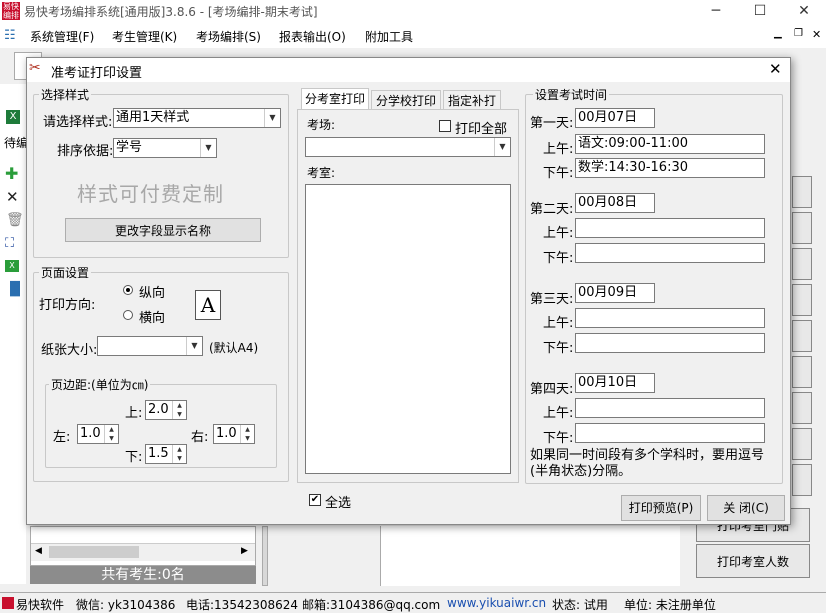  Describe the element at coordinates (150, 346) in the screenshot. I see `paper-size-select: ▼` at that location.